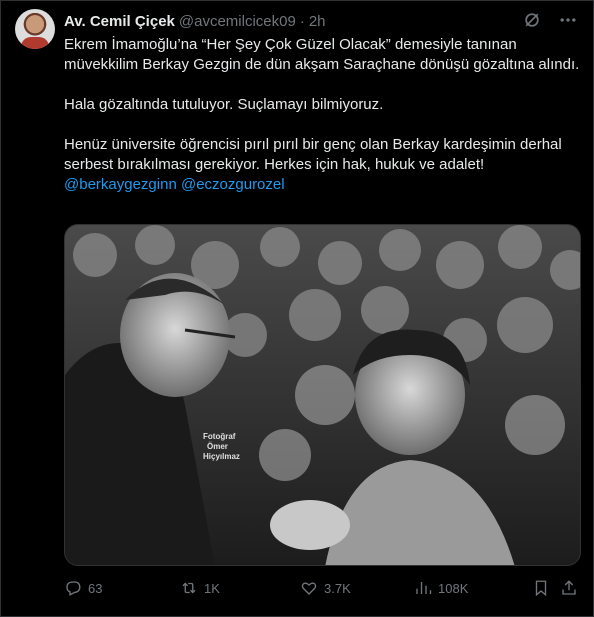 This screenshot has width=594, height=617. Describe the element at coordinates (532, 20) in the screenshot. I see `grok-icon` at that location.